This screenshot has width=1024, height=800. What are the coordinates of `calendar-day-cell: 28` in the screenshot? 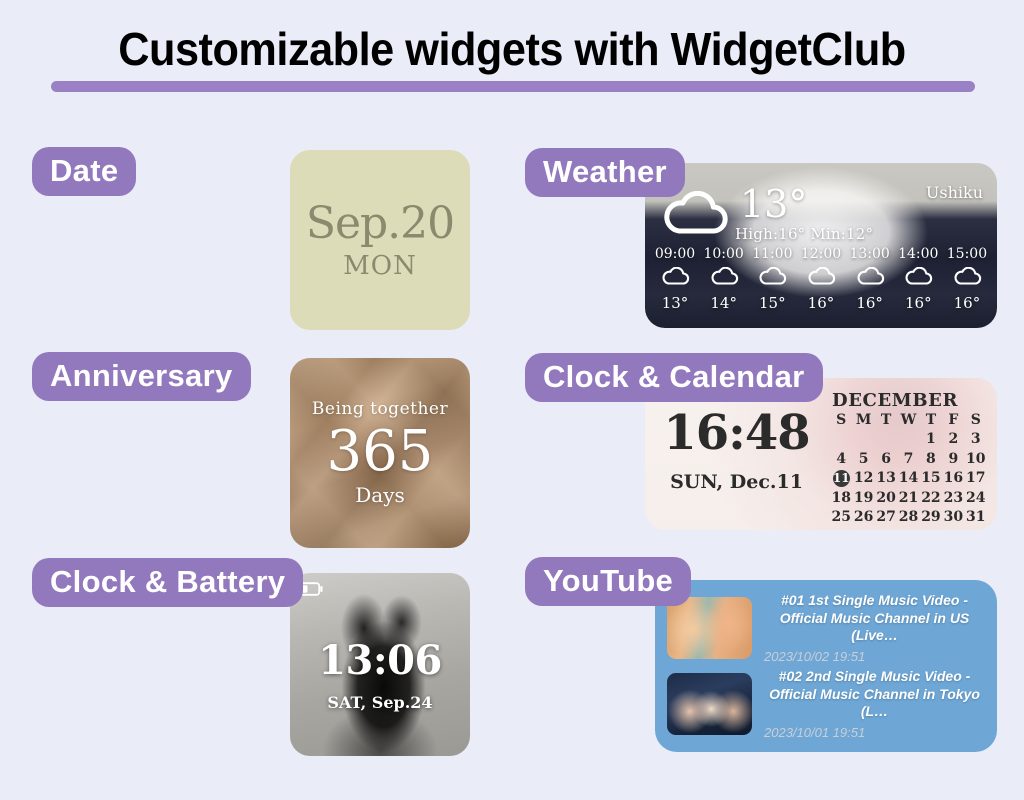 It's located at (908, 518).